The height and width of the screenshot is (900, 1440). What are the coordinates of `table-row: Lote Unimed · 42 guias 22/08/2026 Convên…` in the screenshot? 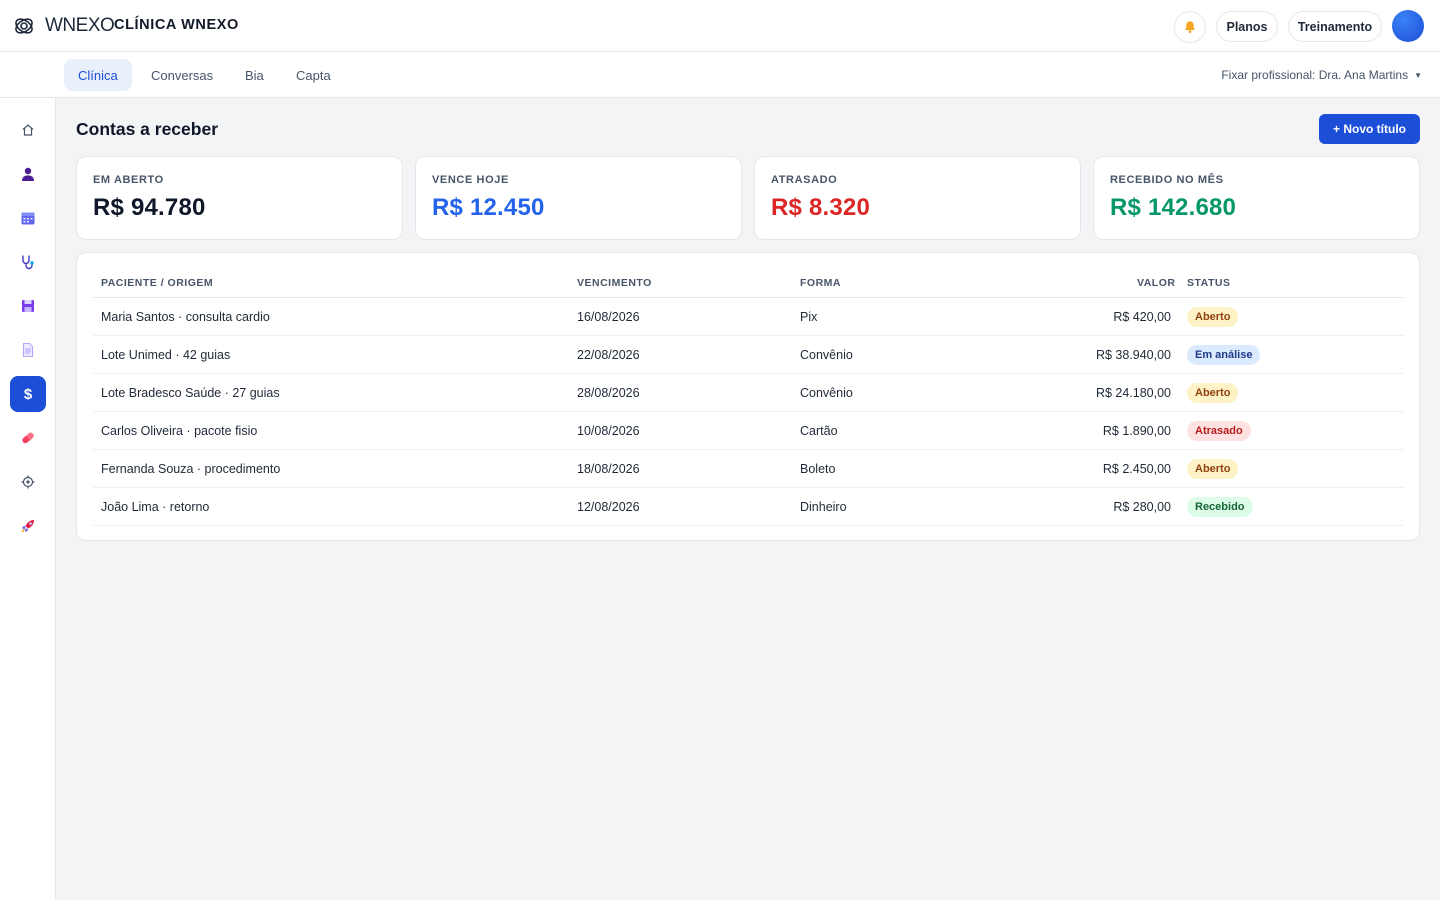 It's located at (748, 355).